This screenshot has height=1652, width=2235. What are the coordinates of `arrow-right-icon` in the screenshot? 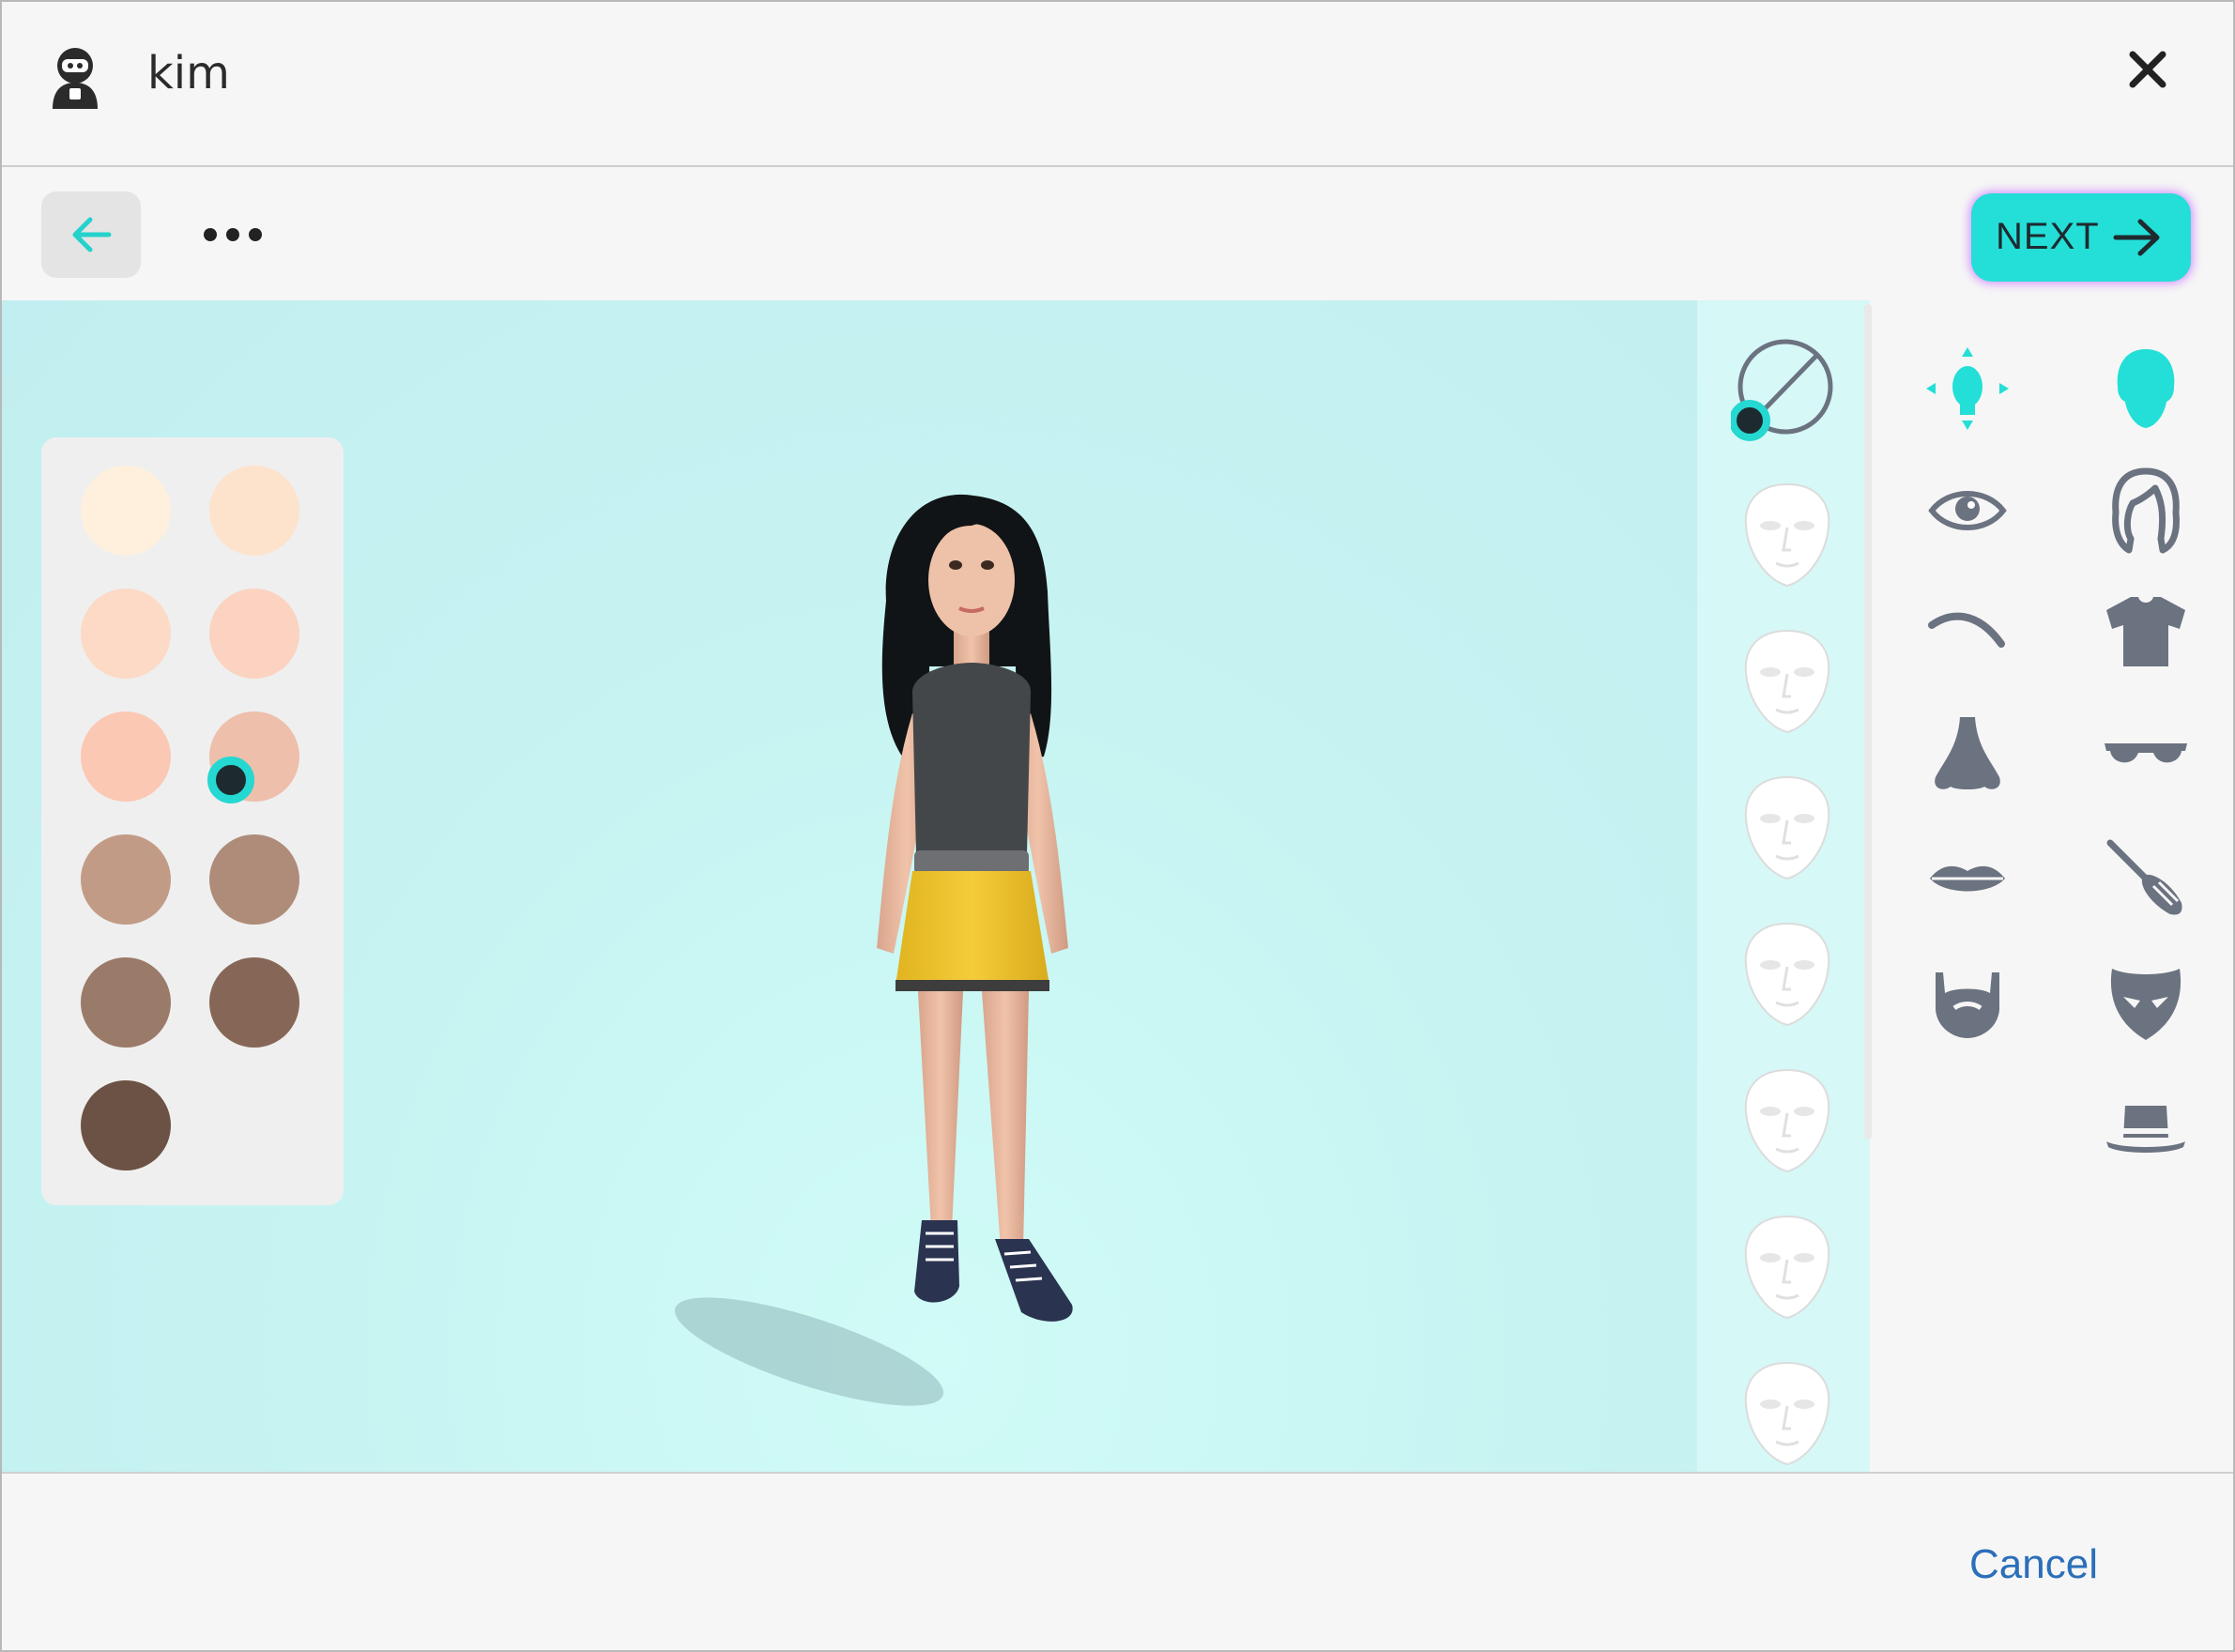 It's located at (2136, 237).